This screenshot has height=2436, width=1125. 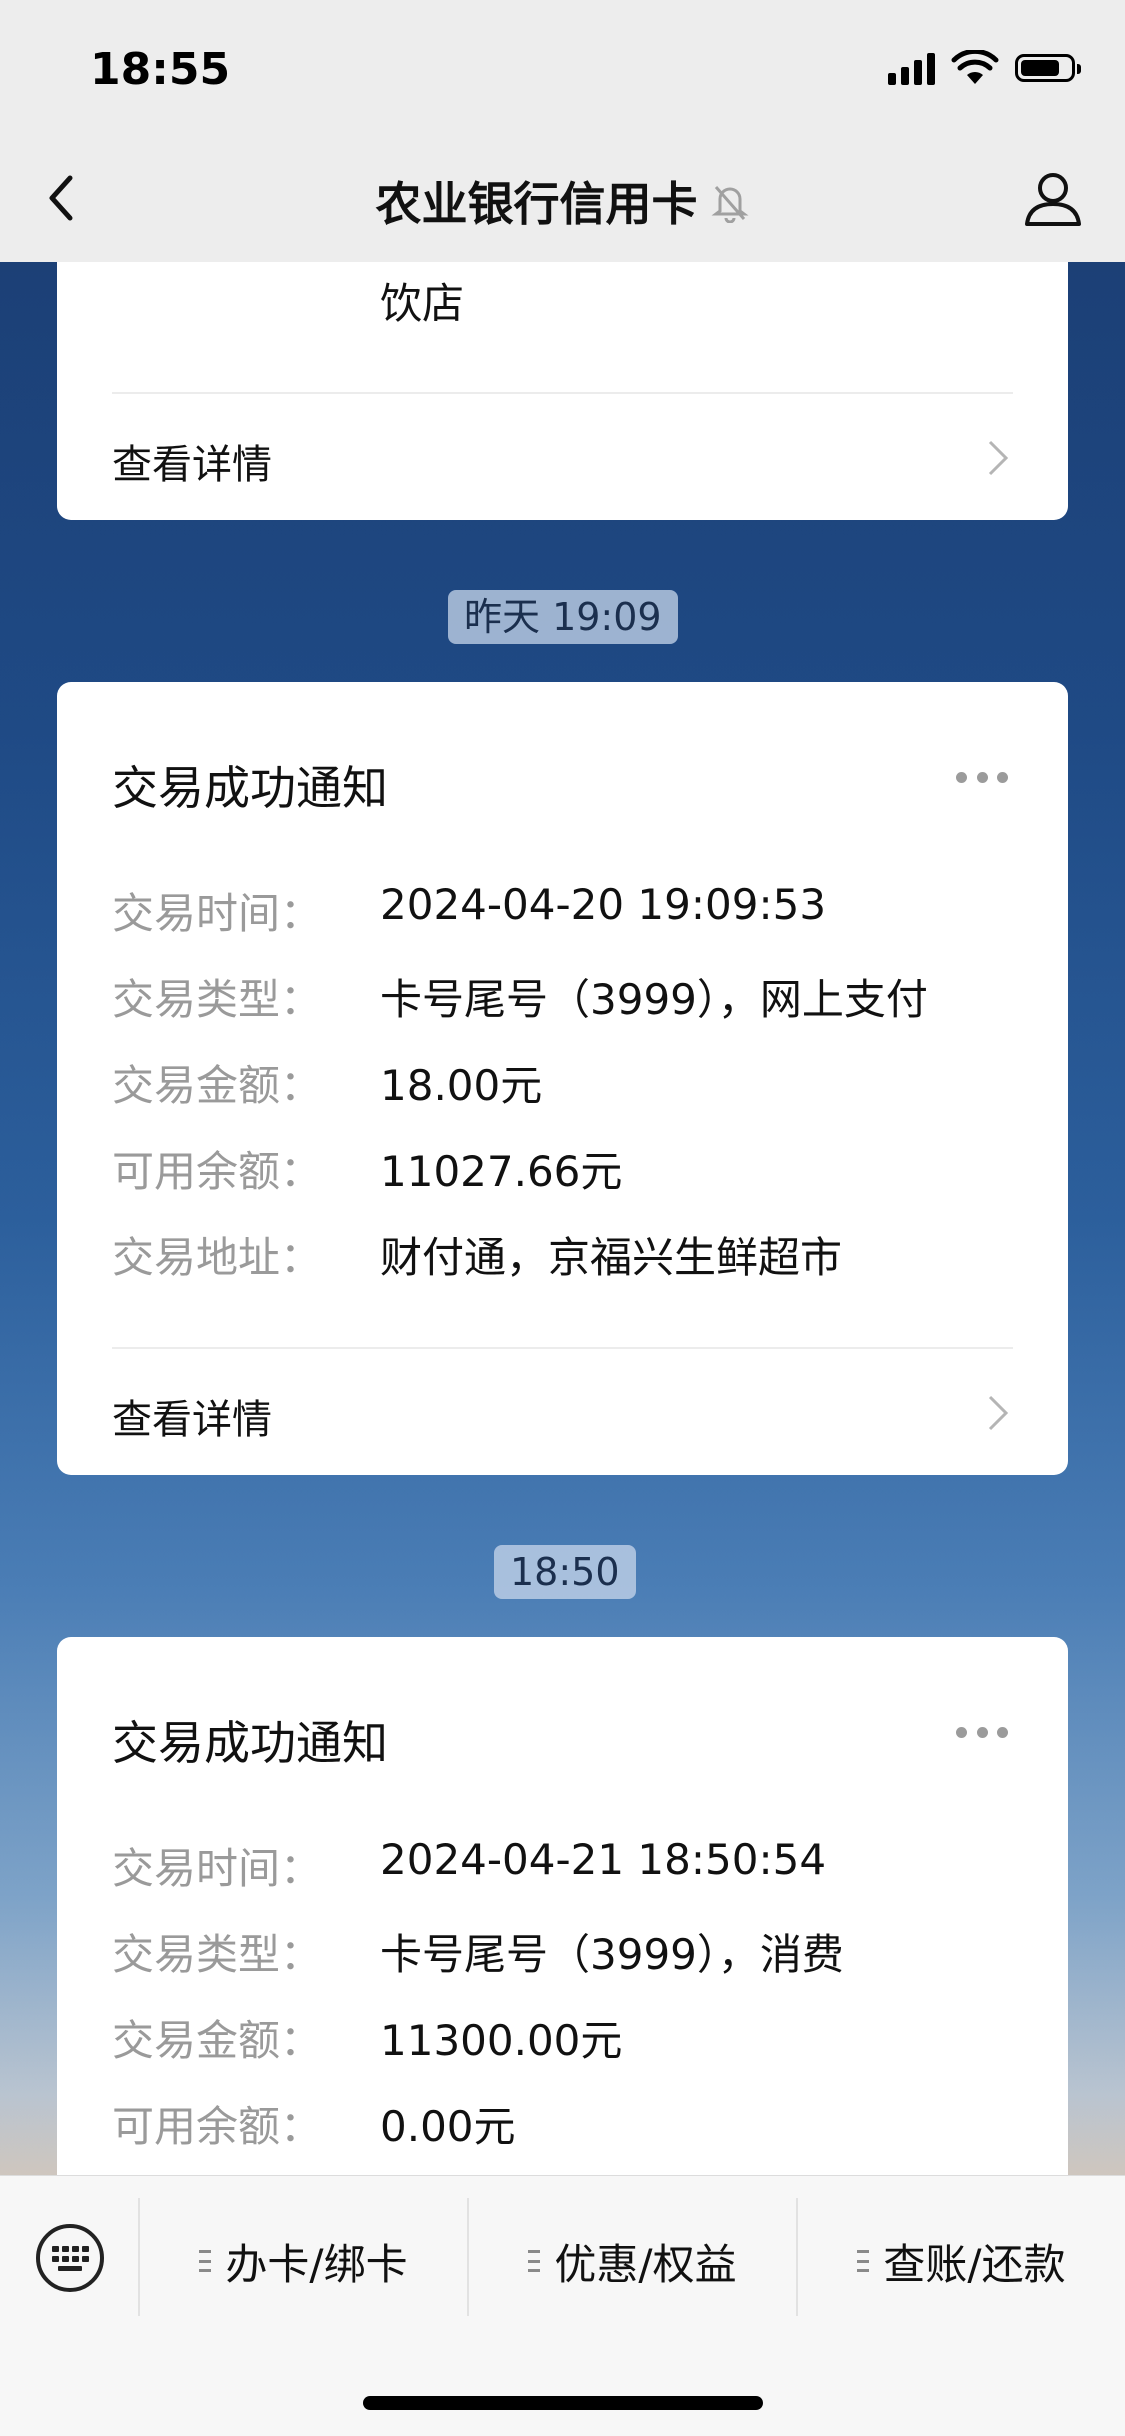 What do you see at coordinates (570, 300) in the screenshot?
I see `partial-row: 饮店` at bounding box center [570, 300].